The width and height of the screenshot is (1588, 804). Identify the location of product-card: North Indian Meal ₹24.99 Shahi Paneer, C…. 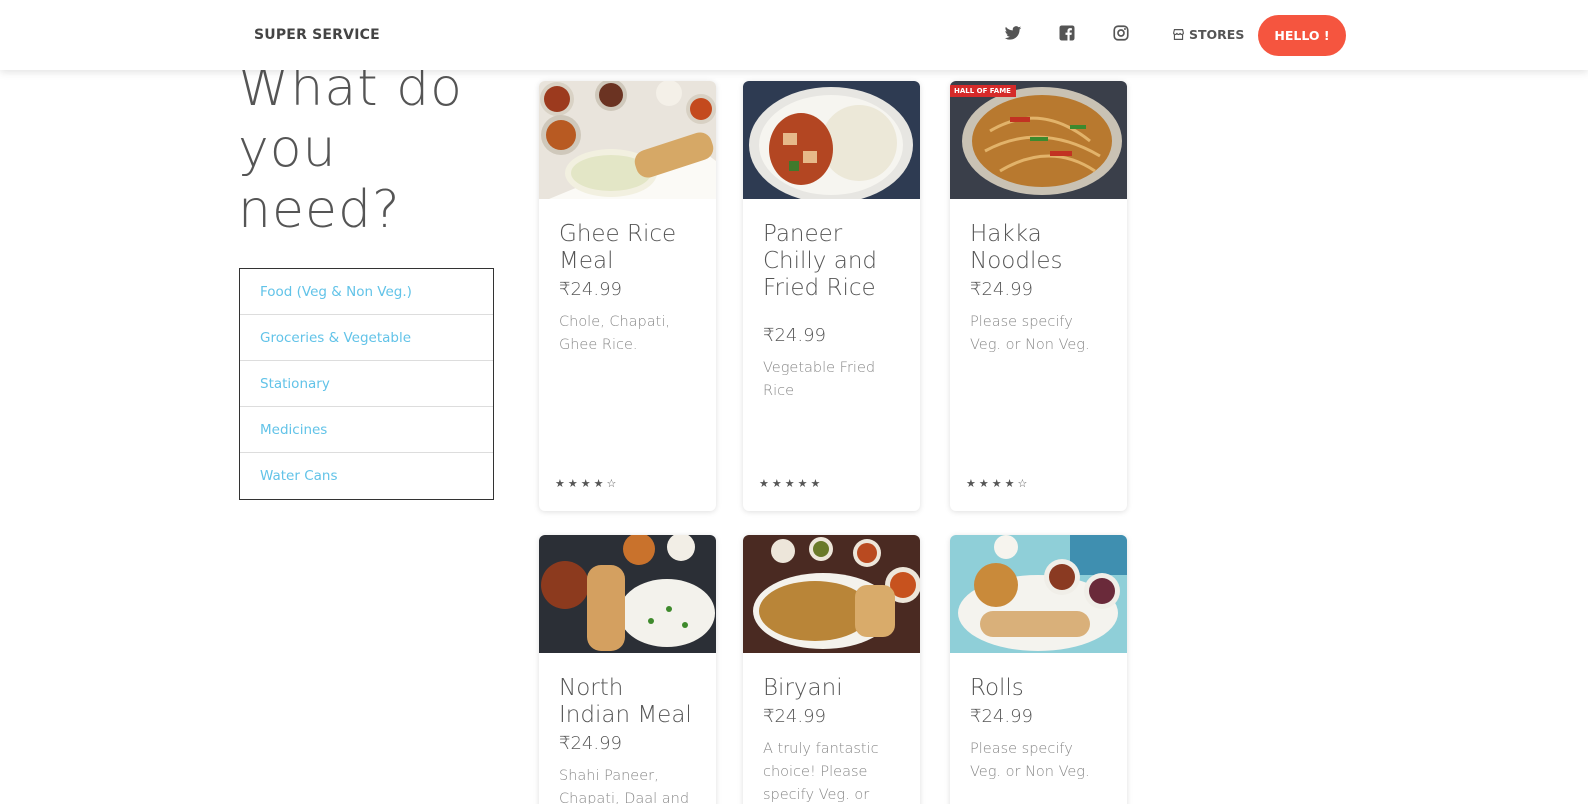
(627, 669).